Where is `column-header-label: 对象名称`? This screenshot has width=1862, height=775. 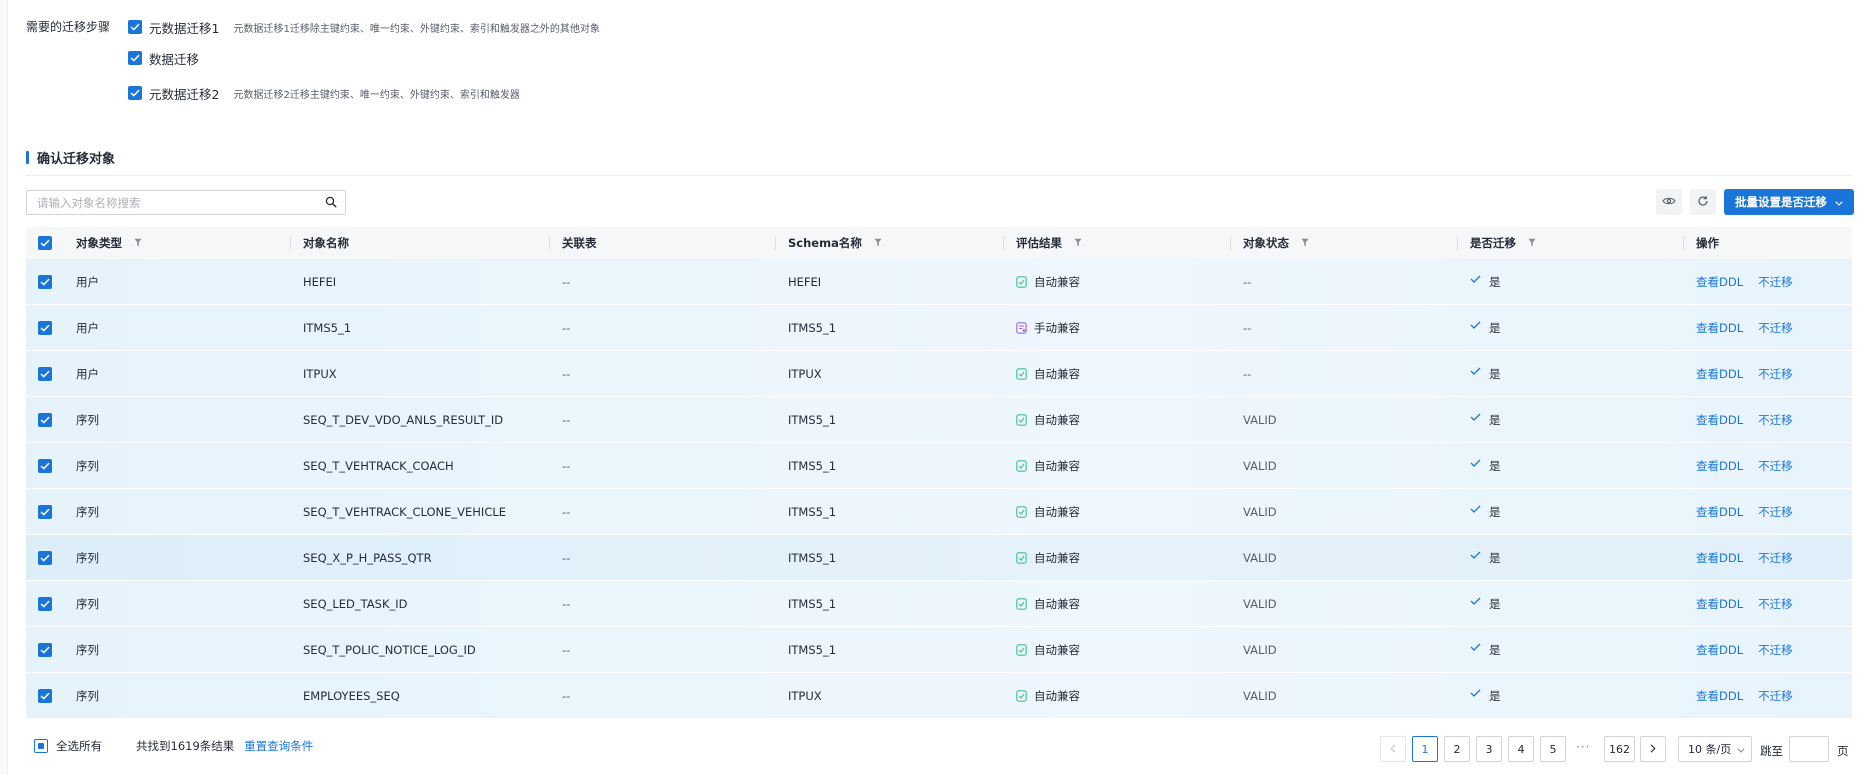 column-header-label: 对象名称 is located at coordinates (326, 243).